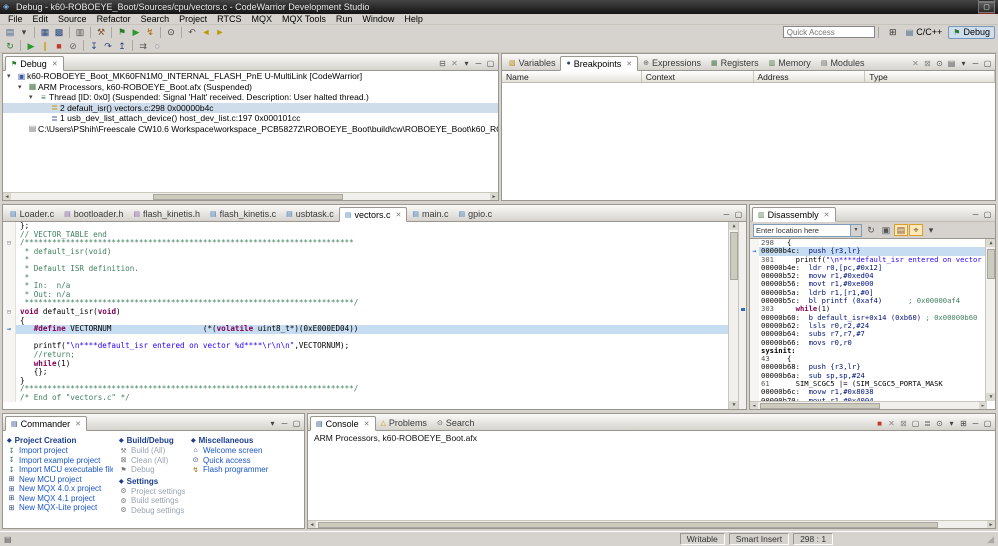  What do you see at coordinates (378, 19) in the screenshot?
I see `menu-window: Window` at bounding box center [378, 19].